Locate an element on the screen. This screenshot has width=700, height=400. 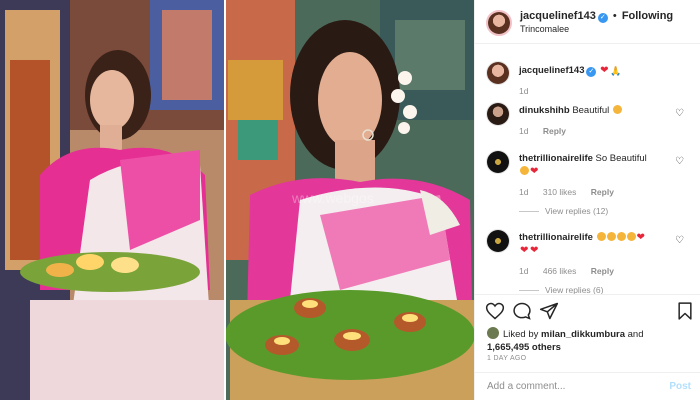
comment-likes: 466 likes is located at coordinates (560, 271).